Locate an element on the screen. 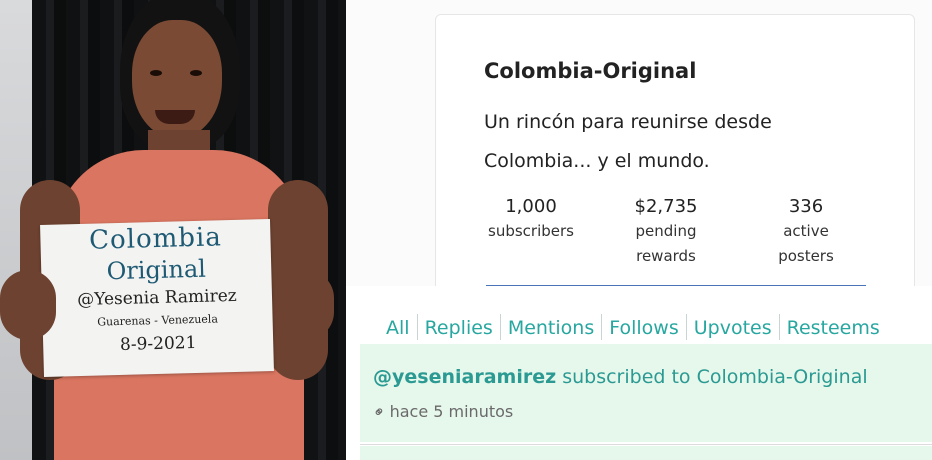  sign-line-3: @Yesenia Ramirez is located at coordinates (157, 298).